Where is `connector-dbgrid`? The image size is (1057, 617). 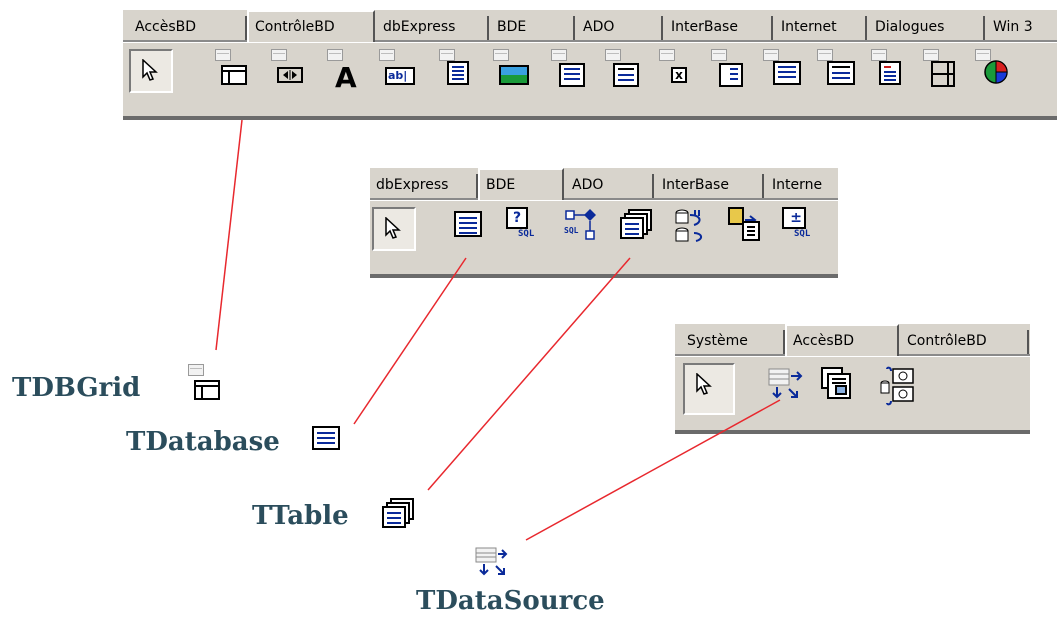
connector-dbgrid is located at coordinates (229, 235).